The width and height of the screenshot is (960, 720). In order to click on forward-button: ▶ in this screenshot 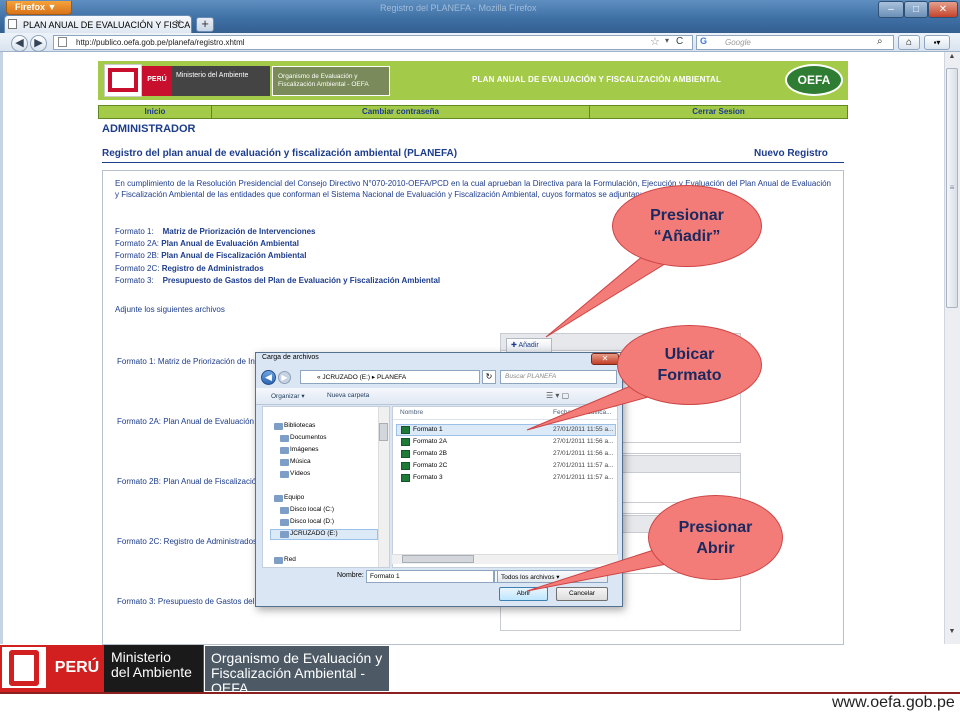, I will do `click(38, 43)`.